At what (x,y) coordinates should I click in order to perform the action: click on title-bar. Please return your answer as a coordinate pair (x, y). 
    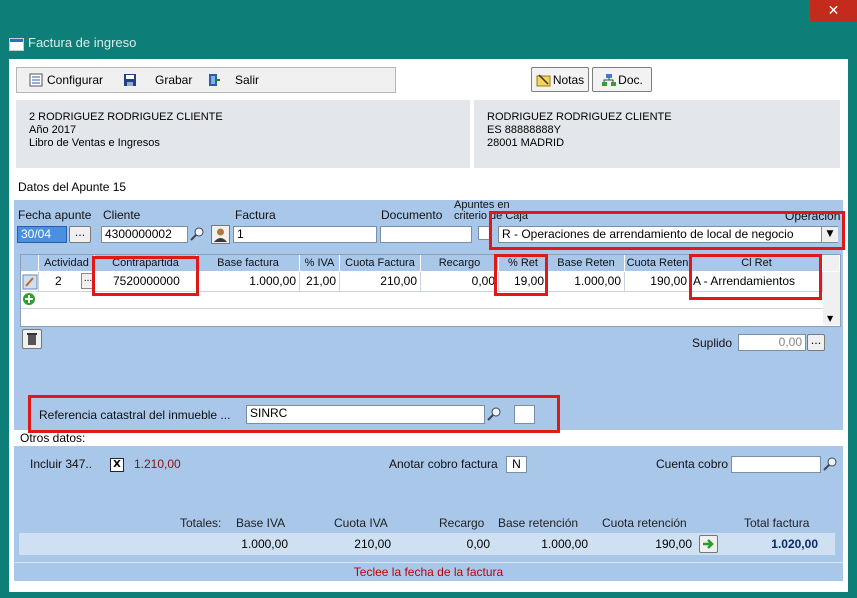
    Looking at the image, I should click on (428, 30).